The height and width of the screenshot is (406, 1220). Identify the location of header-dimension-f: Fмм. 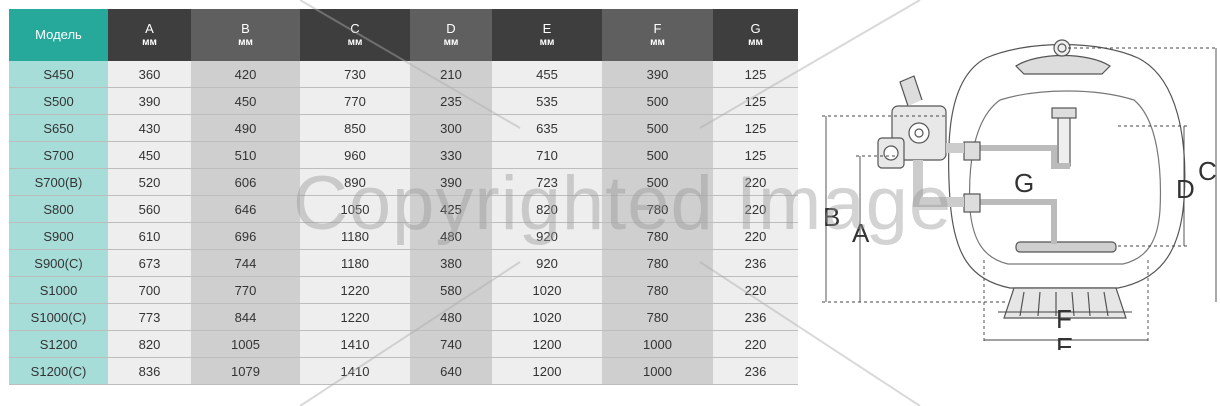
(657, 35).